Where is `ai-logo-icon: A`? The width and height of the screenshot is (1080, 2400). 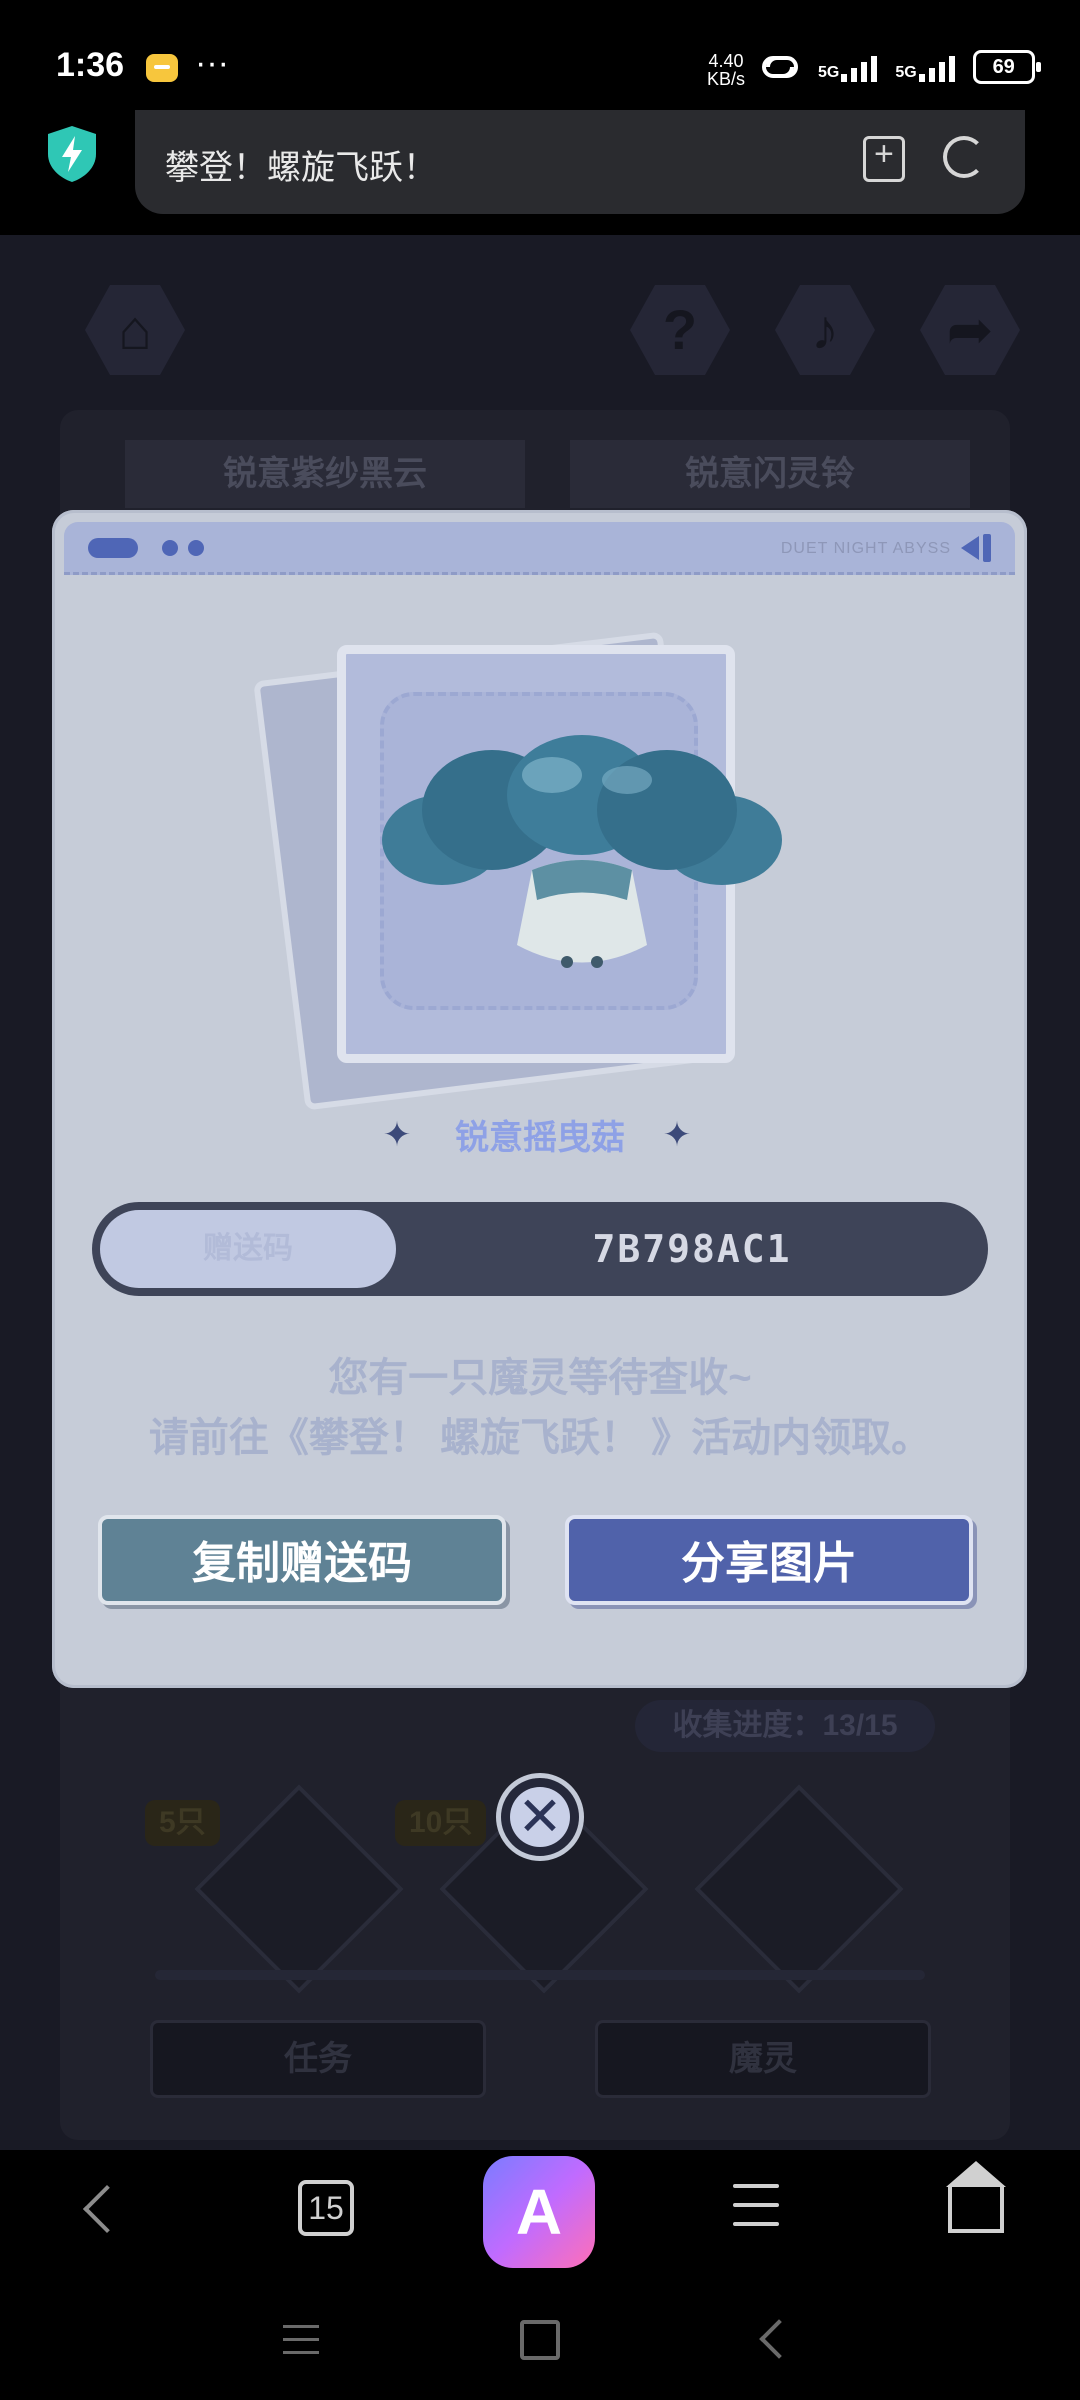
ai-logo-icon: A is located at coordinates (539, 2212).